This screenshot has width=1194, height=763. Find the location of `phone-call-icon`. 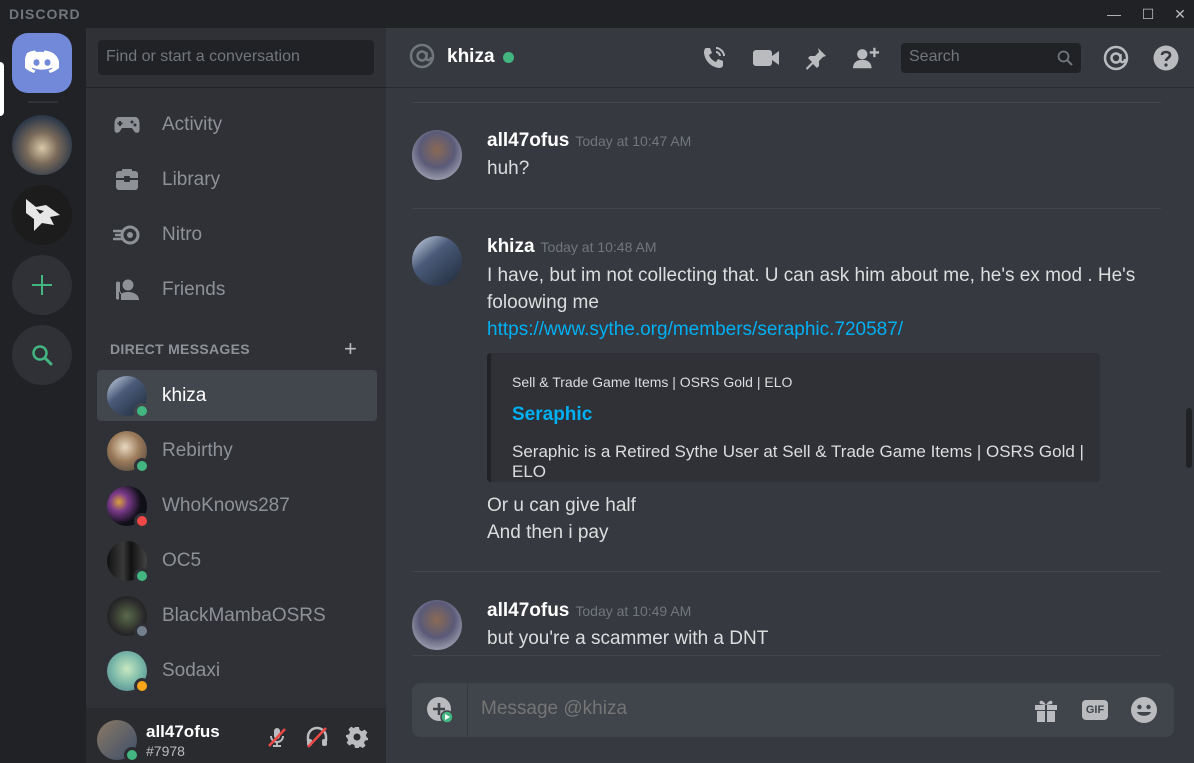

phone-call-icon is located at coordinates (714, 57).